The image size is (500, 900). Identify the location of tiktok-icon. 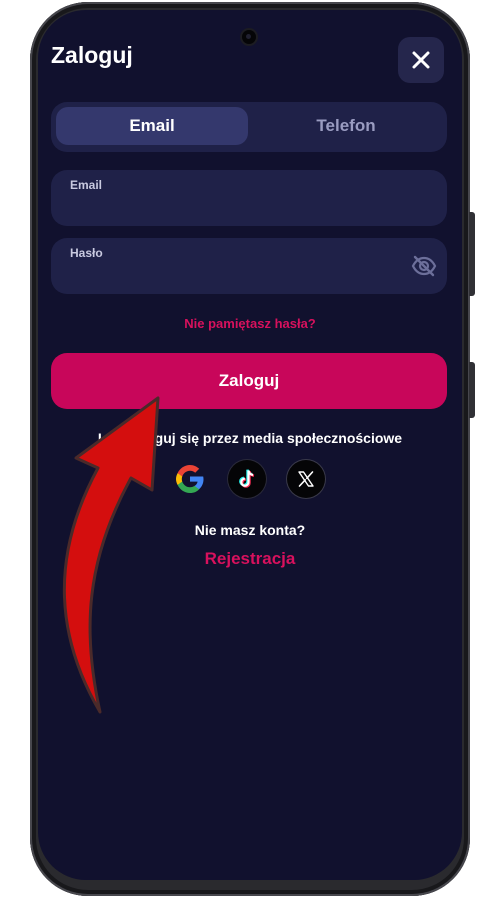
(247, 478).